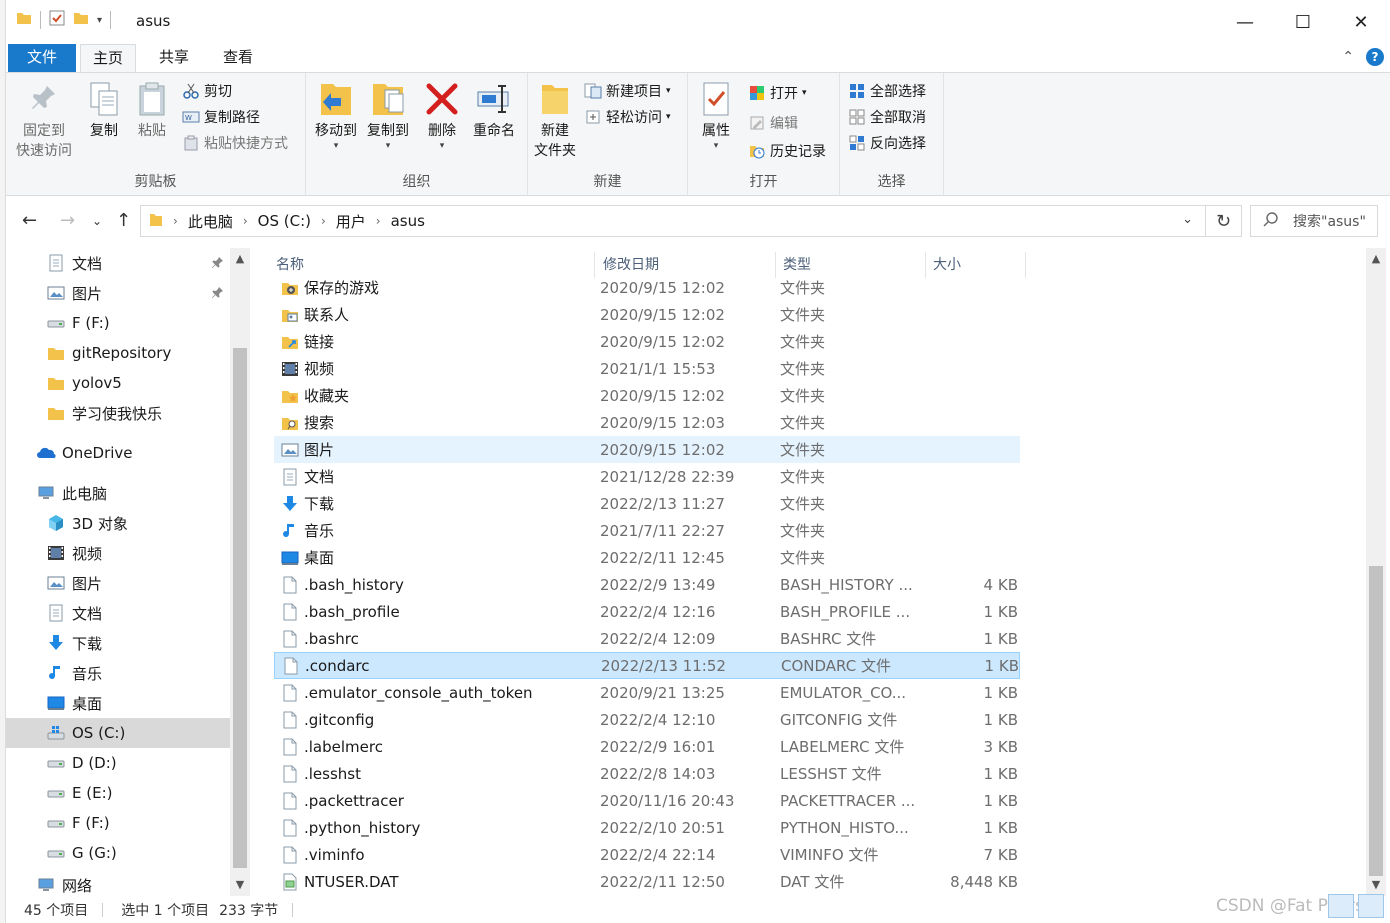  What do you see at coordinates (118, 793) in the screenshot?
I see `nav-item: E (E:)` at bounding box center [118, 793].